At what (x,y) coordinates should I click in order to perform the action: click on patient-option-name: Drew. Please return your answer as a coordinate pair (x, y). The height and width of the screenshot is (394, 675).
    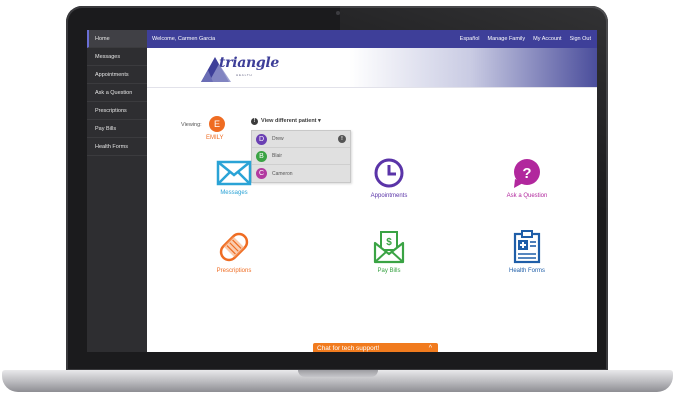
    Looking at the image, I should click on (278, 139).